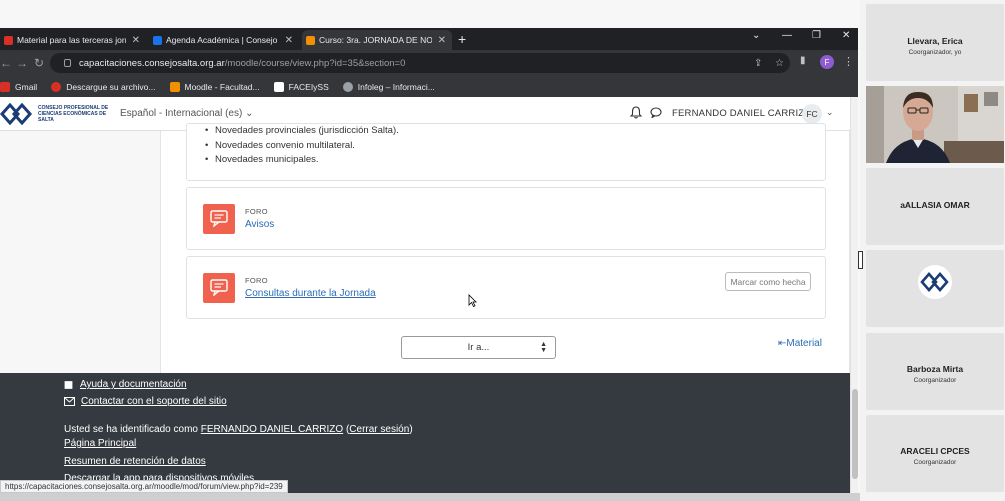 The image size is (1005, 501). I want to click on participant-tile: Barboza Mirta Coorganizador, so click(935, 371).